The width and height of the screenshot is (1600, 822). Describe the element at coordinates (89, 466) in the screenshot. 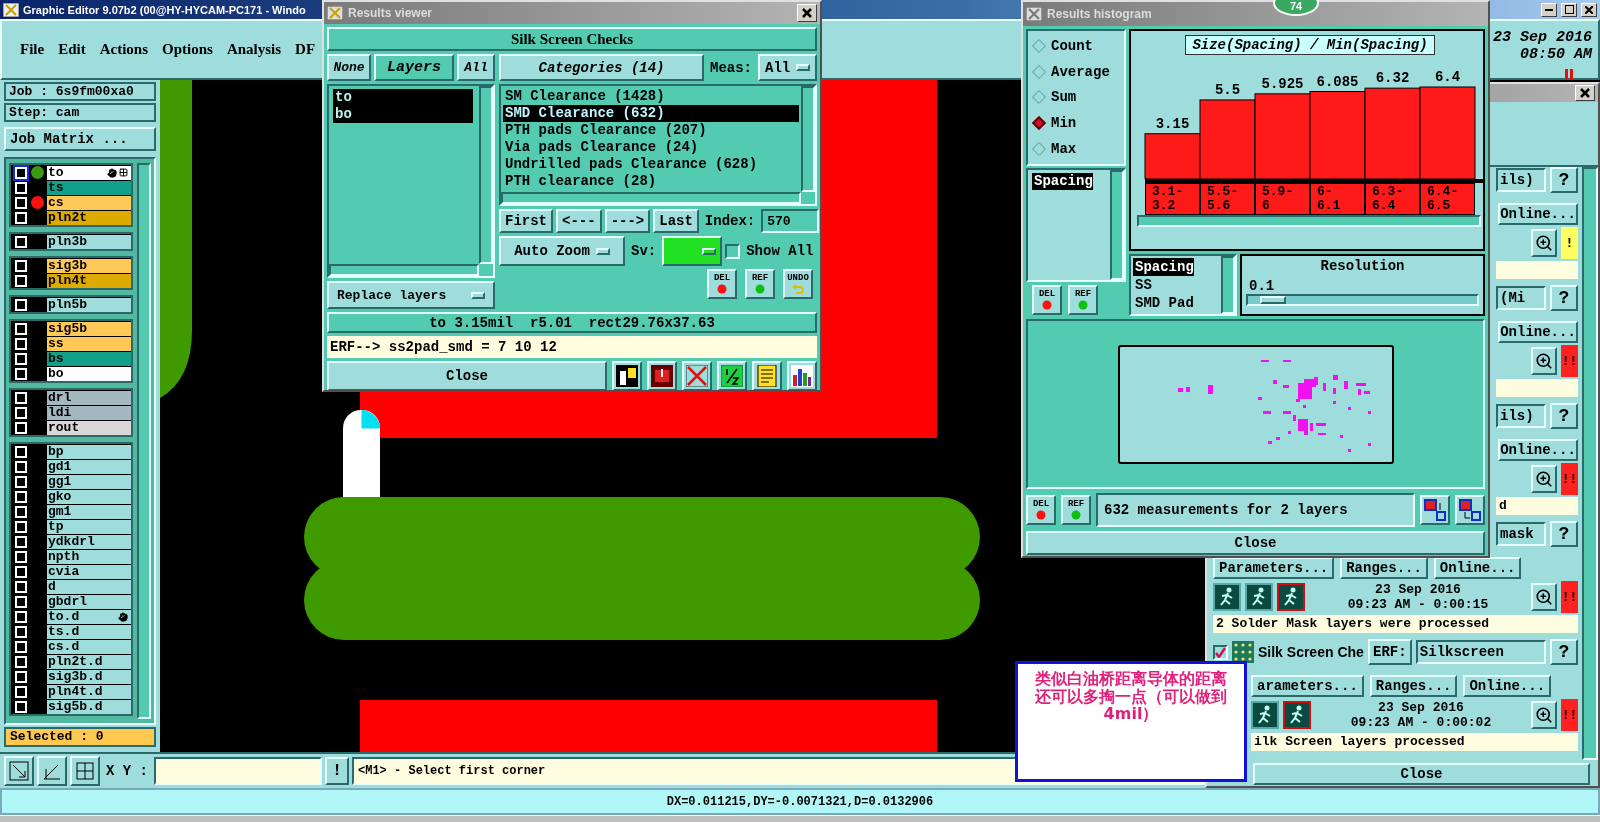

I see `layer-item: gd1` at that location.